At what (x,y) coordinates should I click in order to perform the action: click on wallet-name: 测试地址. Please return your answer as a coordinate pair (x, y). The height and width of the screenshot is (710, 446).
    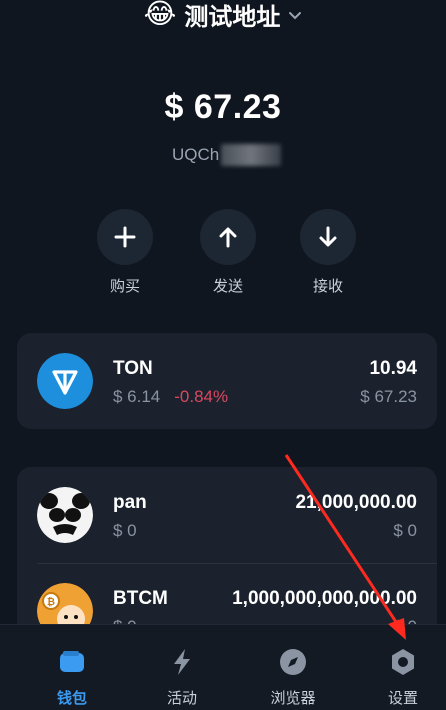
    Looking at the image, I should click on (232, 16).